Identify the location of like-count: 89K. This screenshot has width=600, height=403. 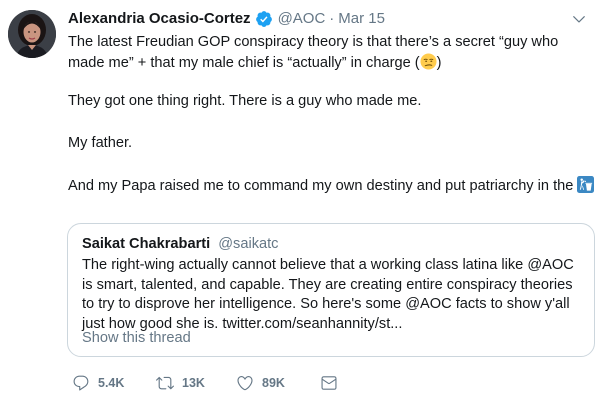
(273, 383).